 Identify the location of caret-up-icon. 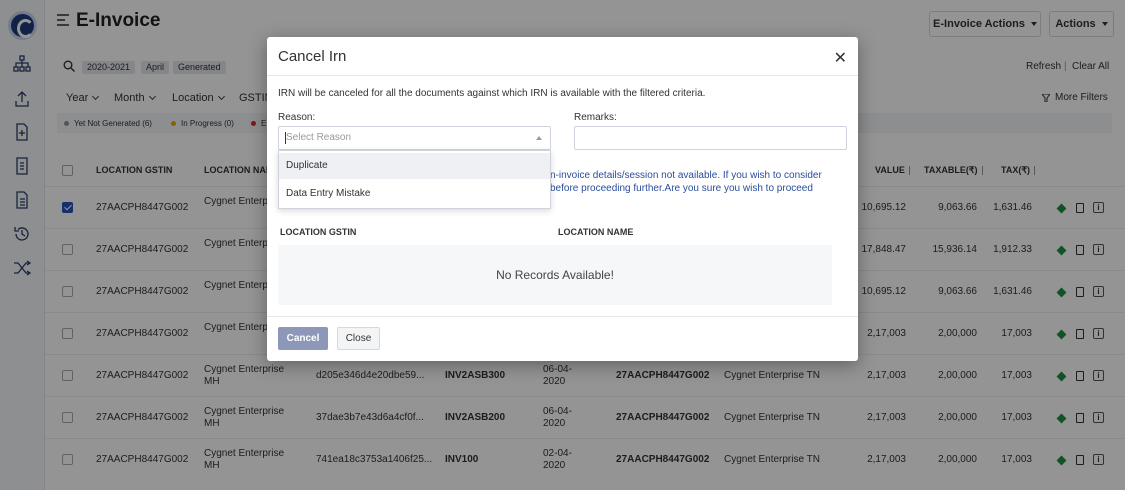
(539, 138).